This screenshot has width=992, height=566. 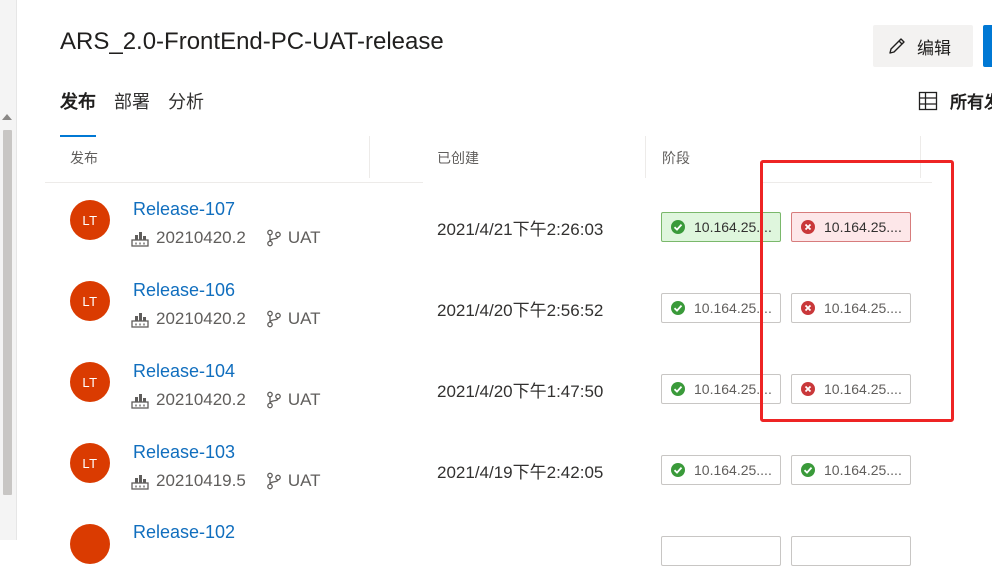 What do you see at coordinates (676, 158) in the screenshot?
I see `column-header-stages: 阶段` at bounding box center [676, 158].